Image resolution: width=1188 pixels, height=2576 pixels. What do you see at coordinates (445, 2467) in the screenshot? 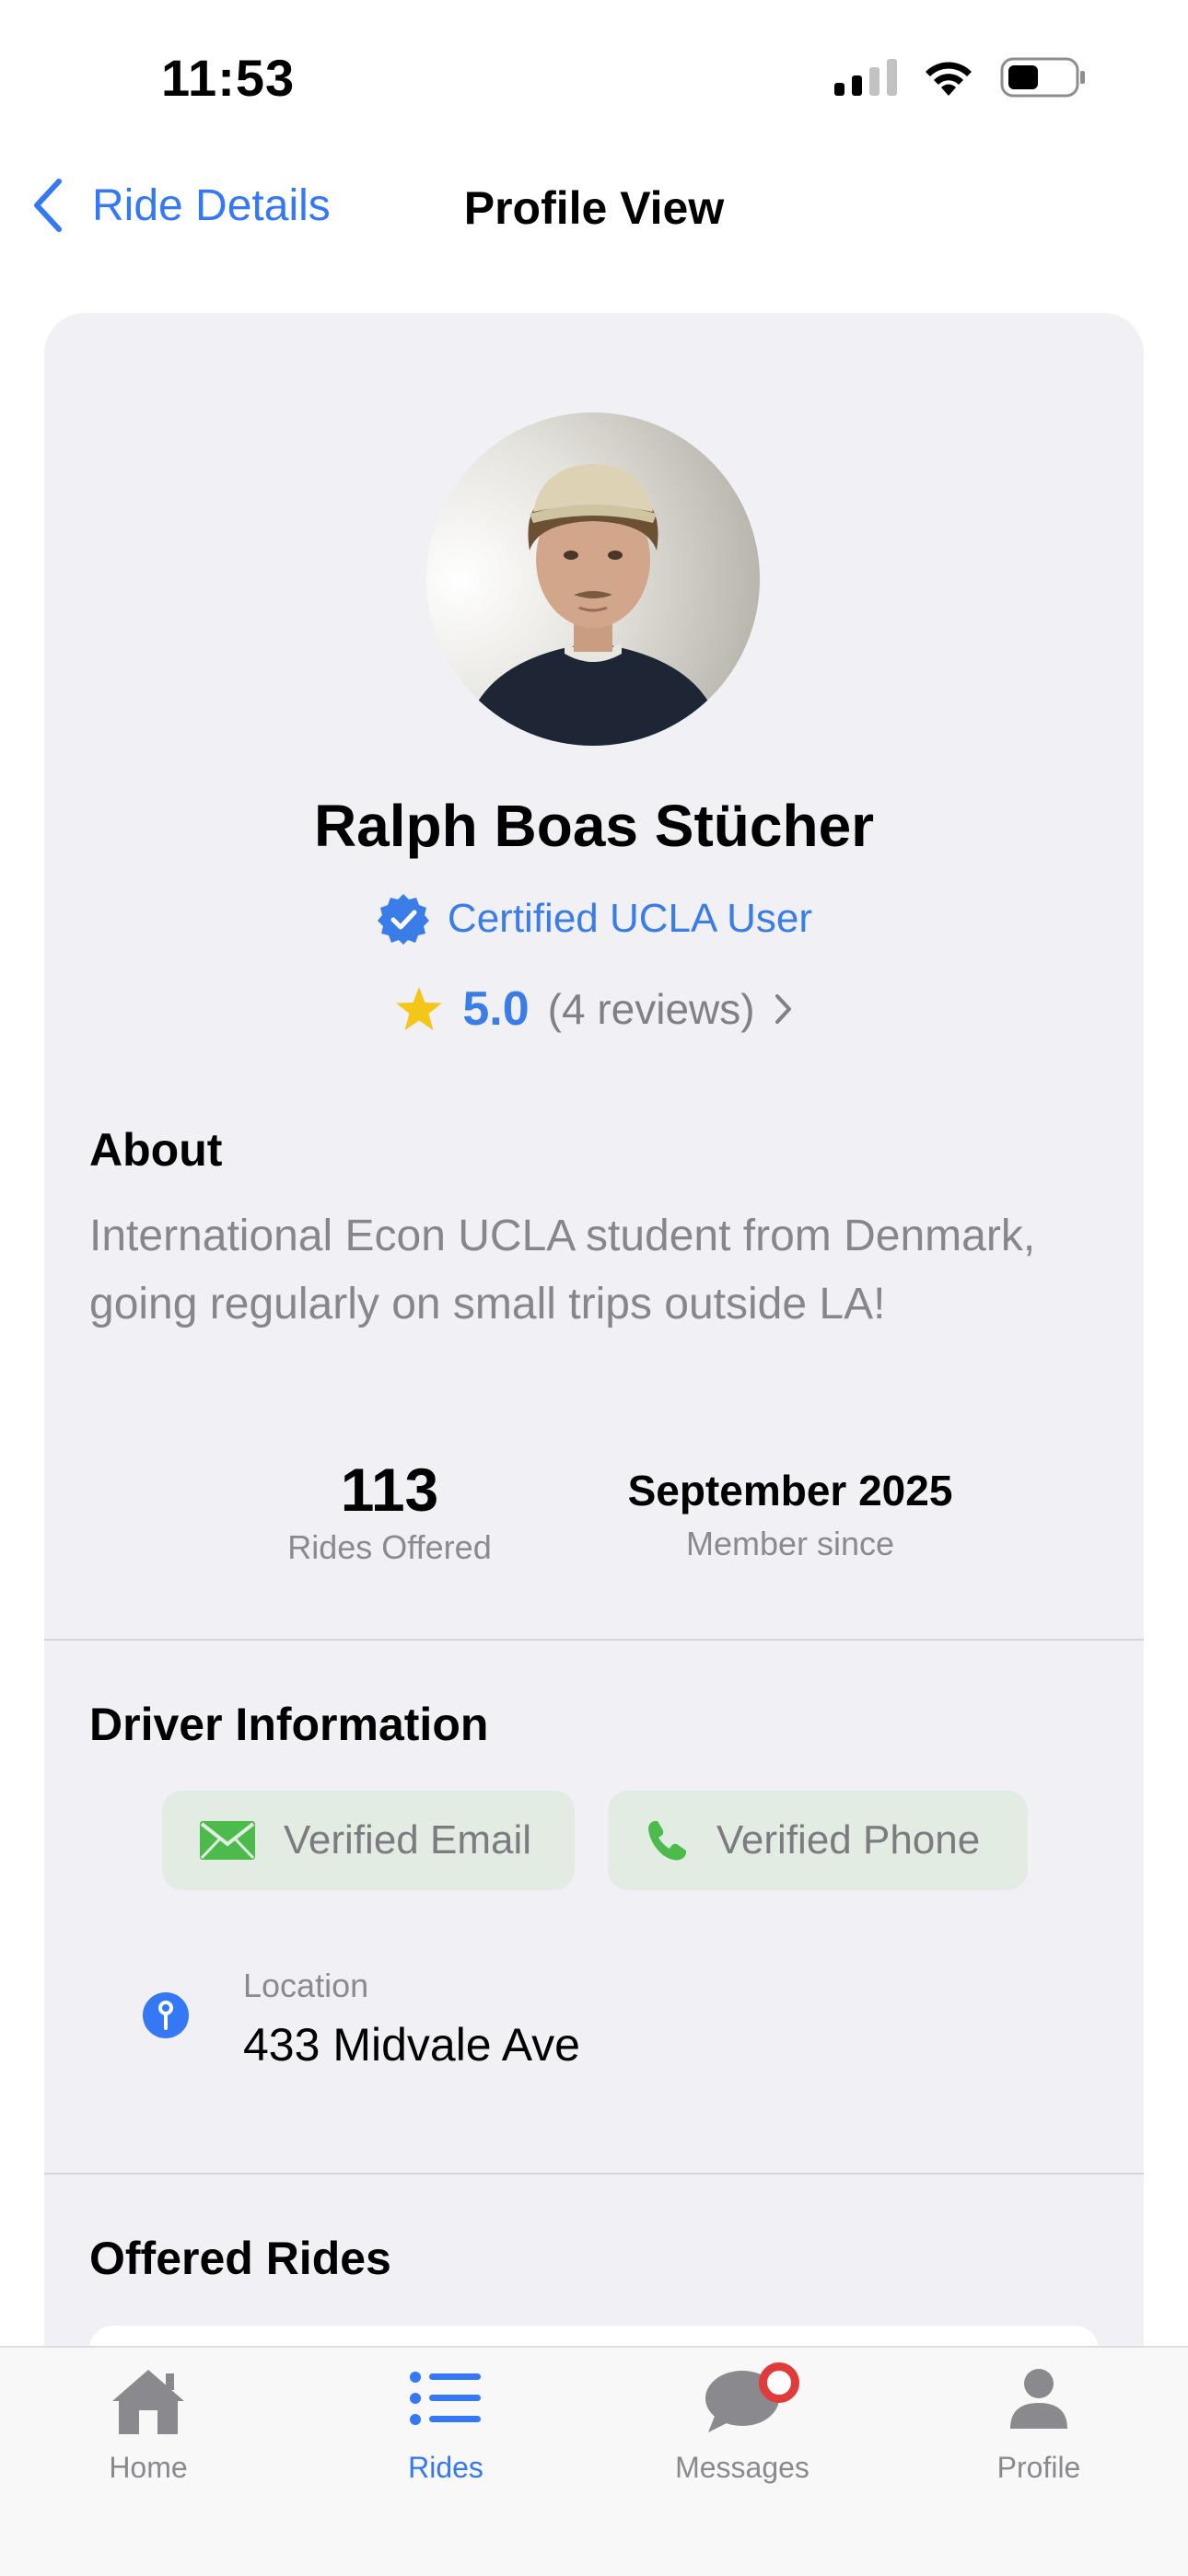
I see `tab-rides-label: Rides` at bounding box center [445, 2467].